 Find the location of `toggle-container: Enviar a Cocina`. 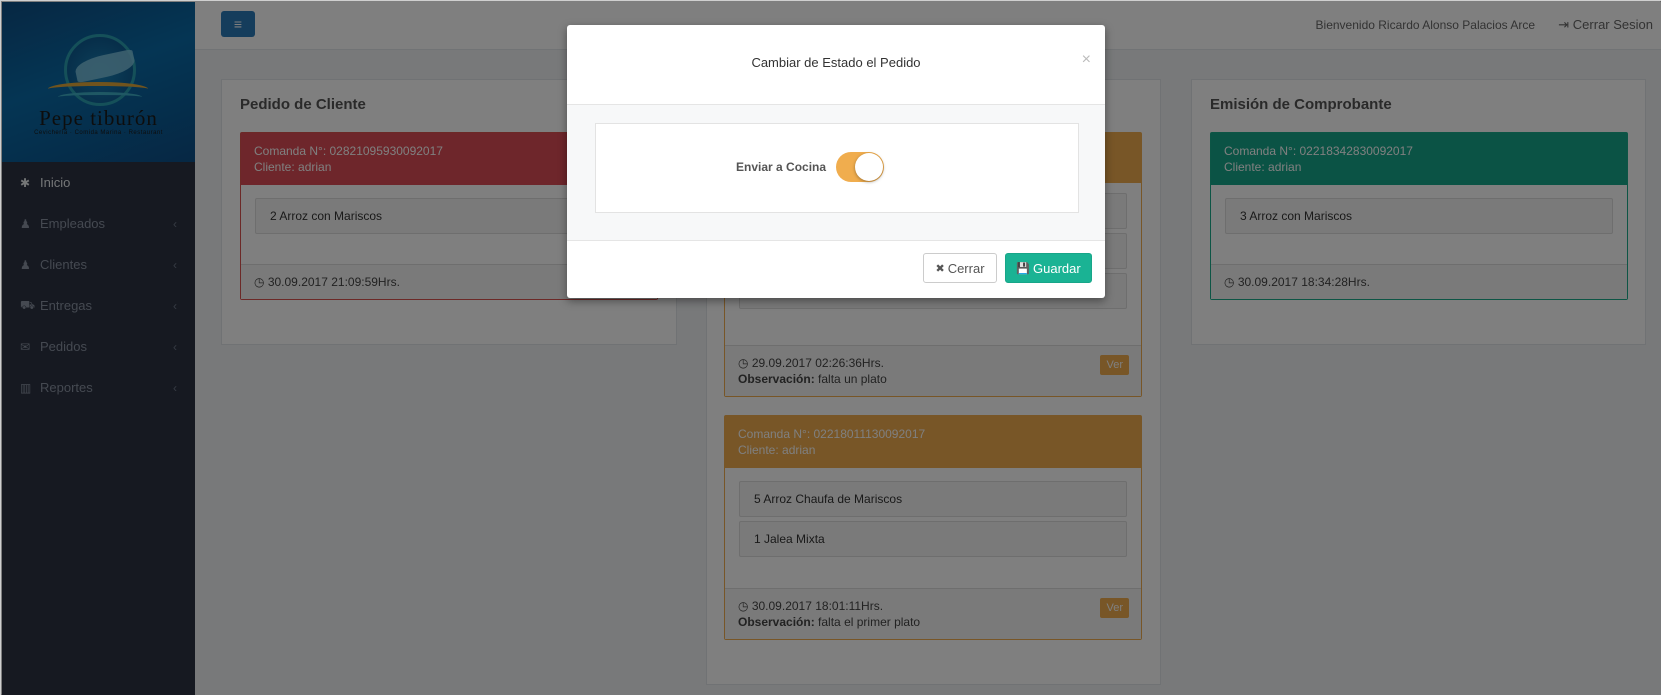

toggle-container: Enviar a Cocina is located at coordinates (837, 168).